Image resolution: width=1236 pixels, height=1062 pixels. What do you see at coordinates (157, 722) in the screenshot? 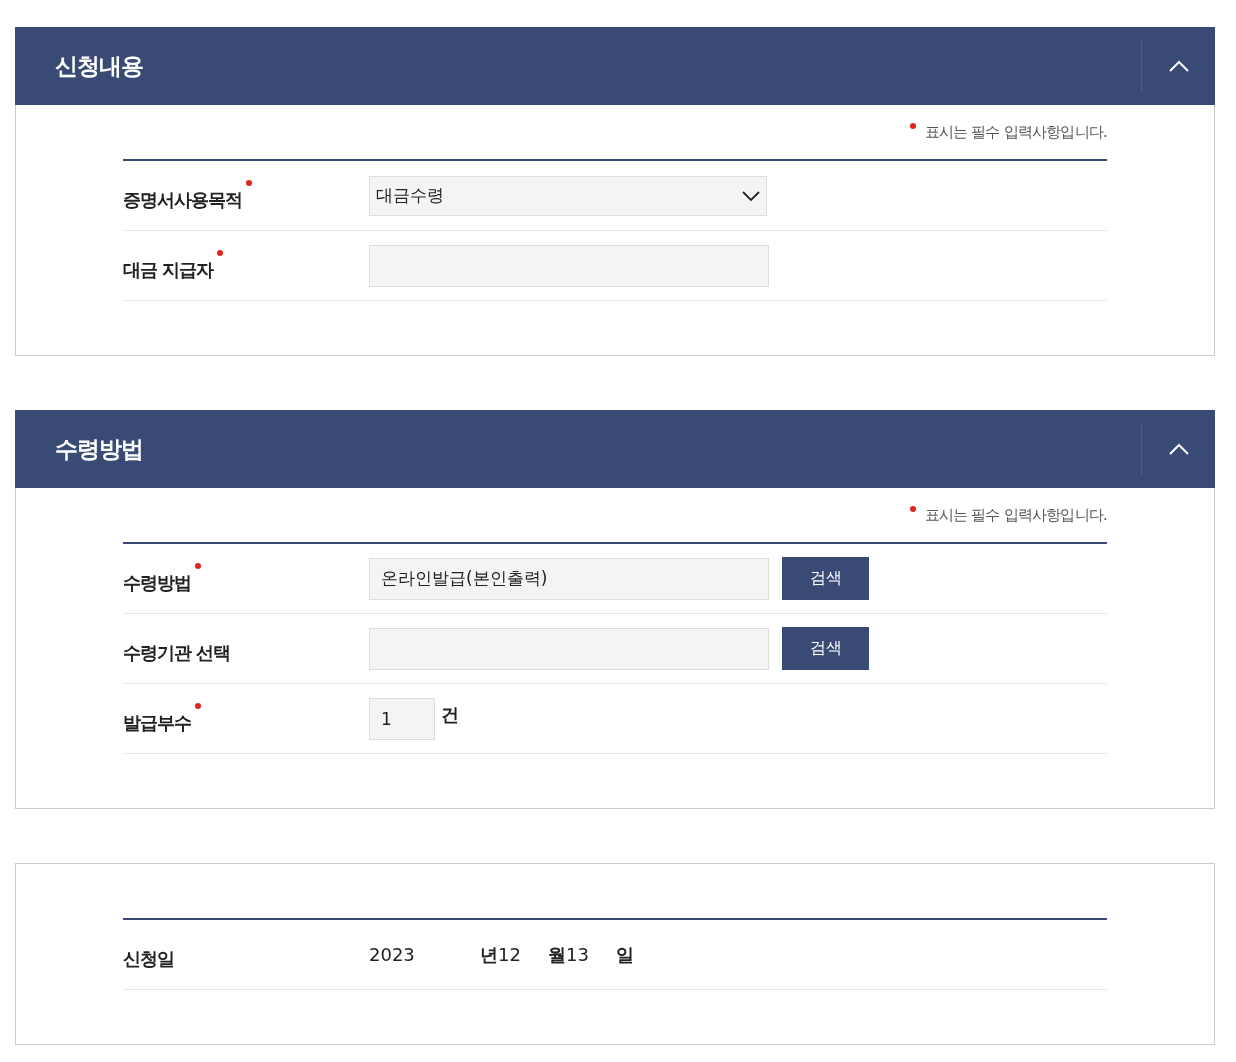
I see `field-label: 발급부수` at bounding box center [157, 722].